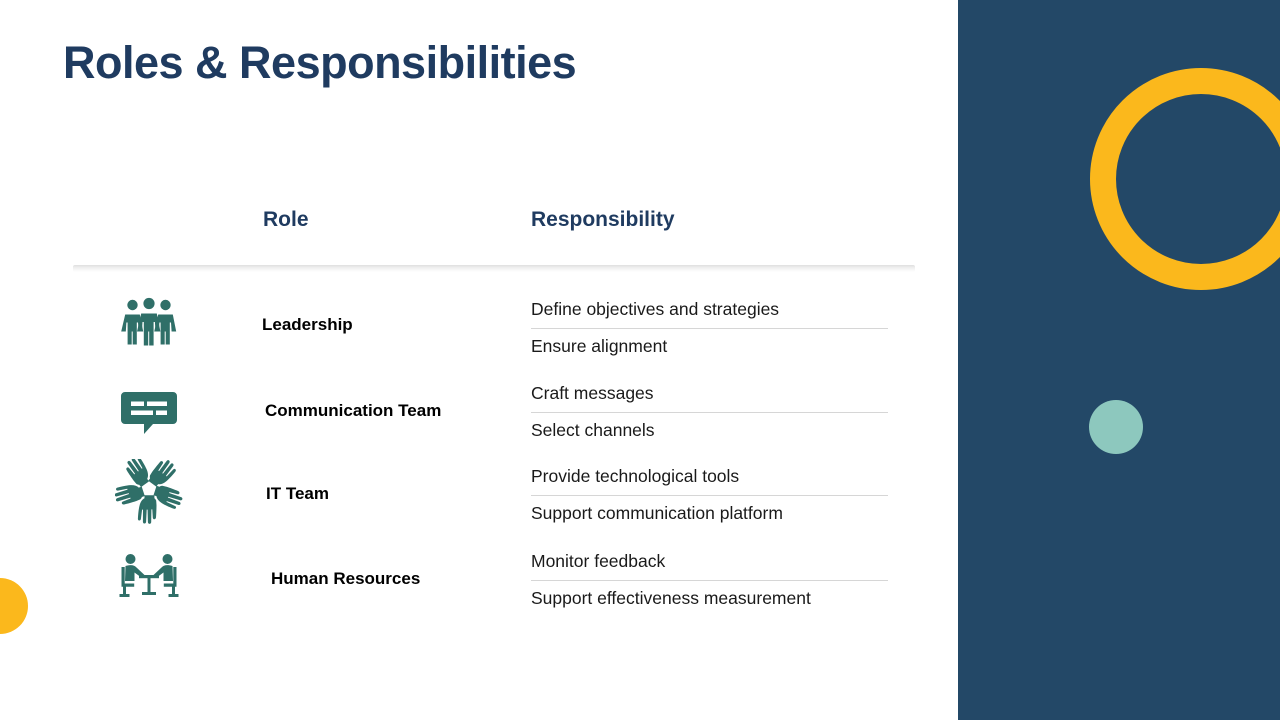  What do you see at coordinates (593, 429) in the screenshot?
I see `responsibility-item: Select channels` at bounding box center [593, 429].